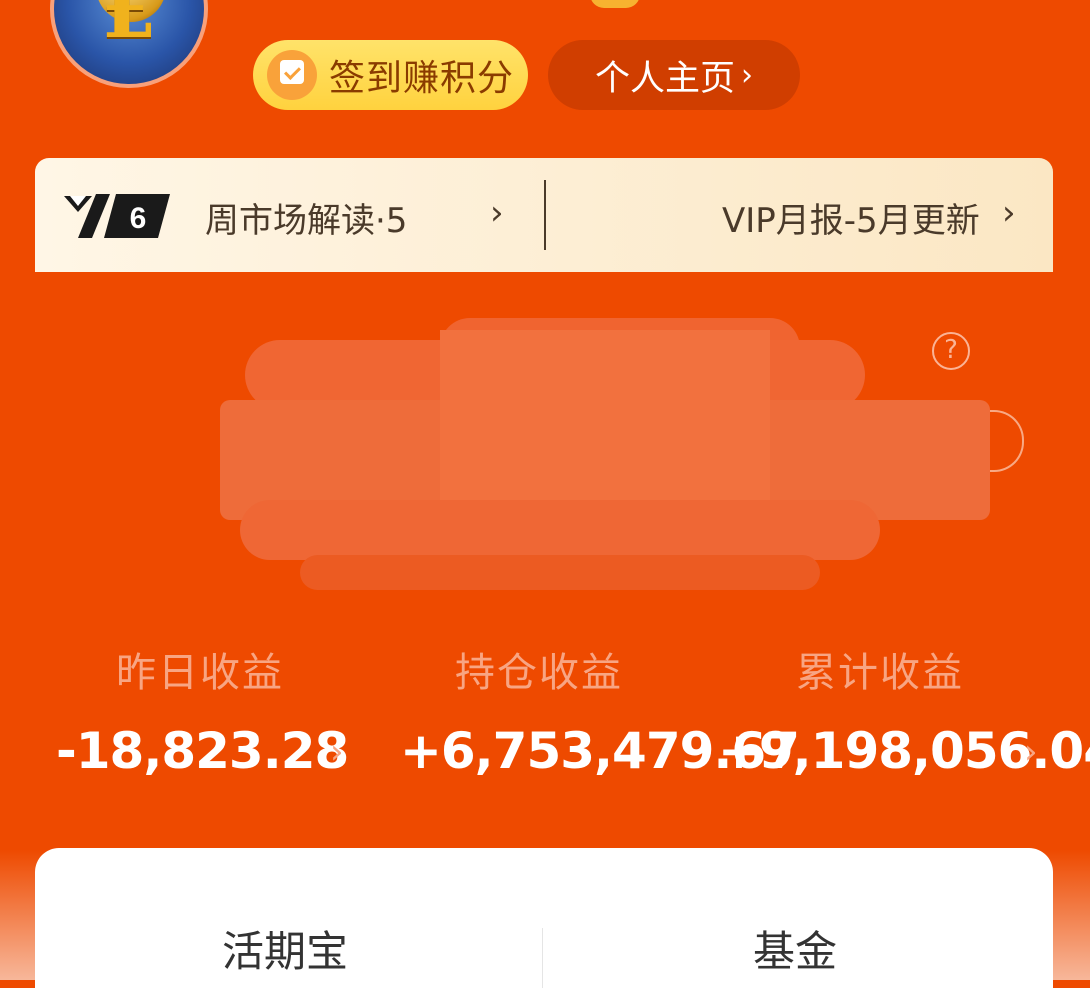 The image size is (1090, 988). Describe the element at coordinates (539, 673) in the screenshot. I see `holding-profit-label: 持仓收益` at that location.